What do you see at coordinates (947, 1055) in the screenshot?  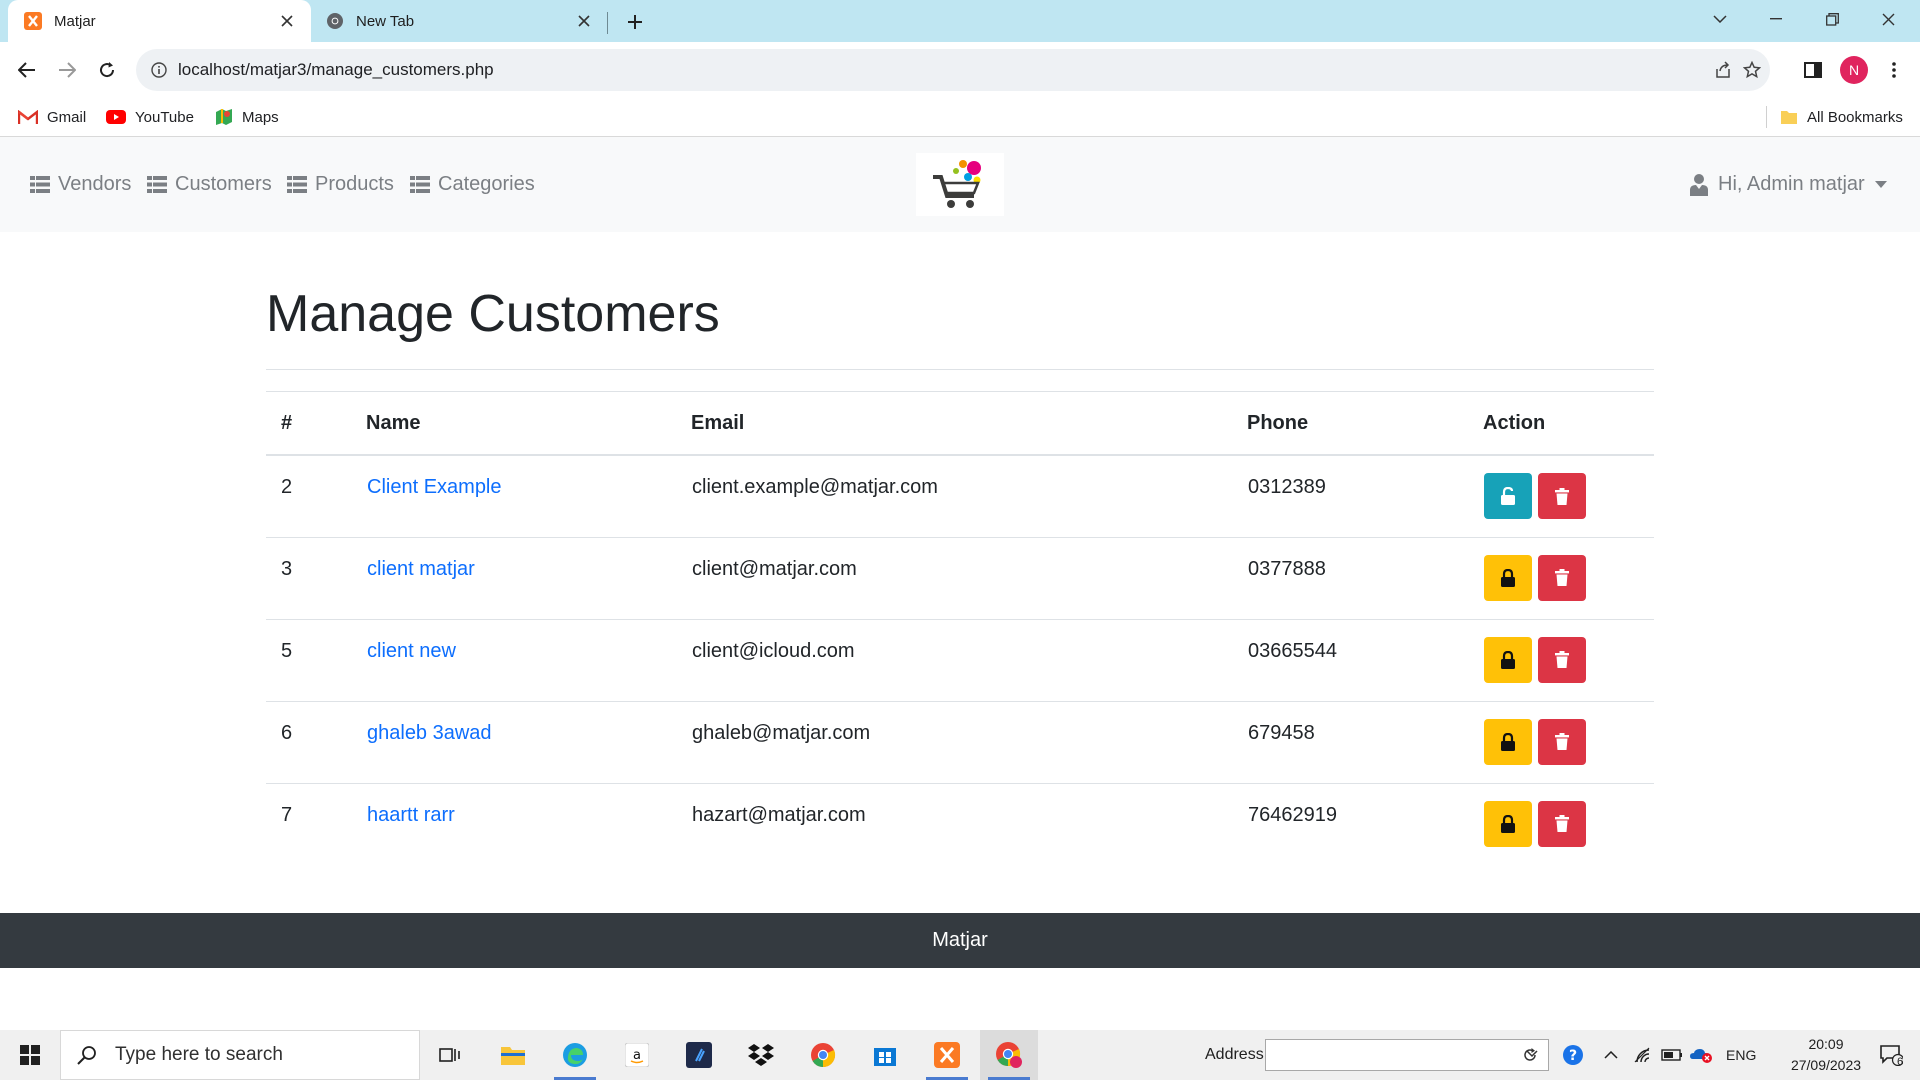 I see `xampp-icon` at bounding box center [947, 1055].